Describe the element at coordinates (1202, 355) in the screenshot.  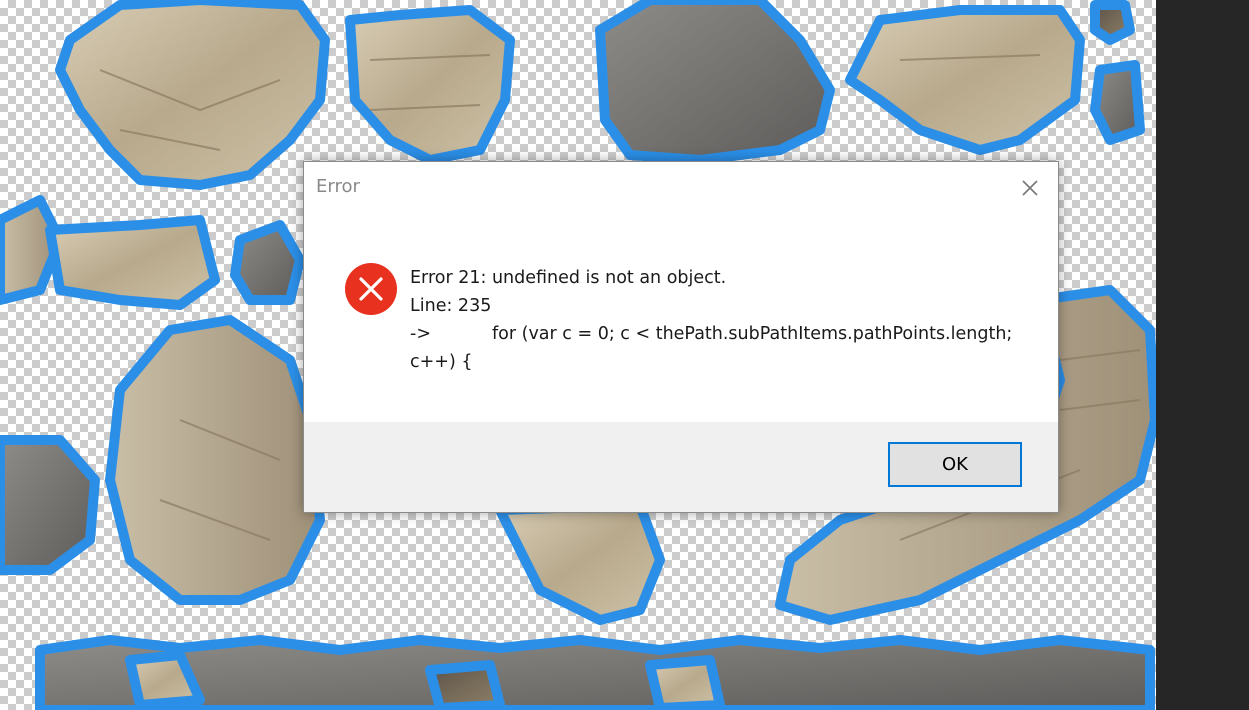
I see `side-panel` at that location.